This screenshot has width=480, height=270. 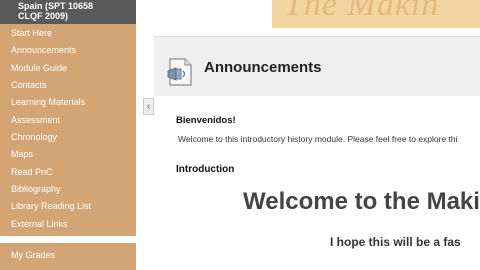 What do you see at coordinates (395, 242) in the screenshot?
I see `welcome-subheading: I hope this will be a fas` at bounding box center [395, 242].